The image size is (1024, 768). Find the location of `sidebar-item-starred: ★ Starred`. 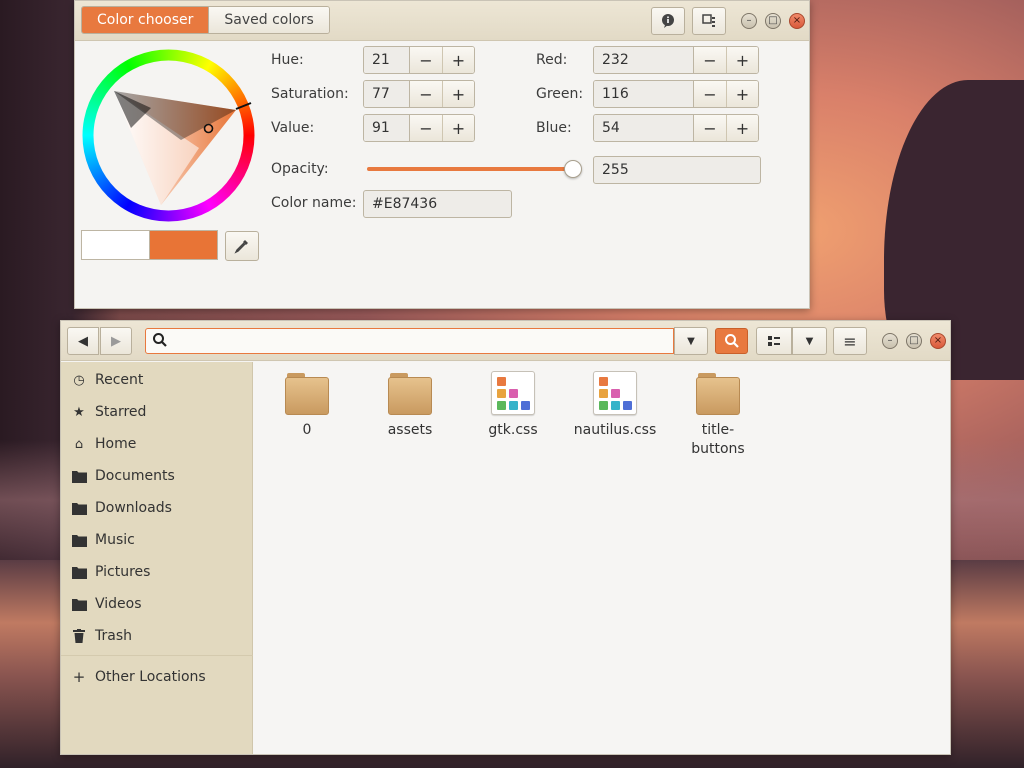

sidebar-item-starred: ★ Starred is located at coordinates (157, 412).